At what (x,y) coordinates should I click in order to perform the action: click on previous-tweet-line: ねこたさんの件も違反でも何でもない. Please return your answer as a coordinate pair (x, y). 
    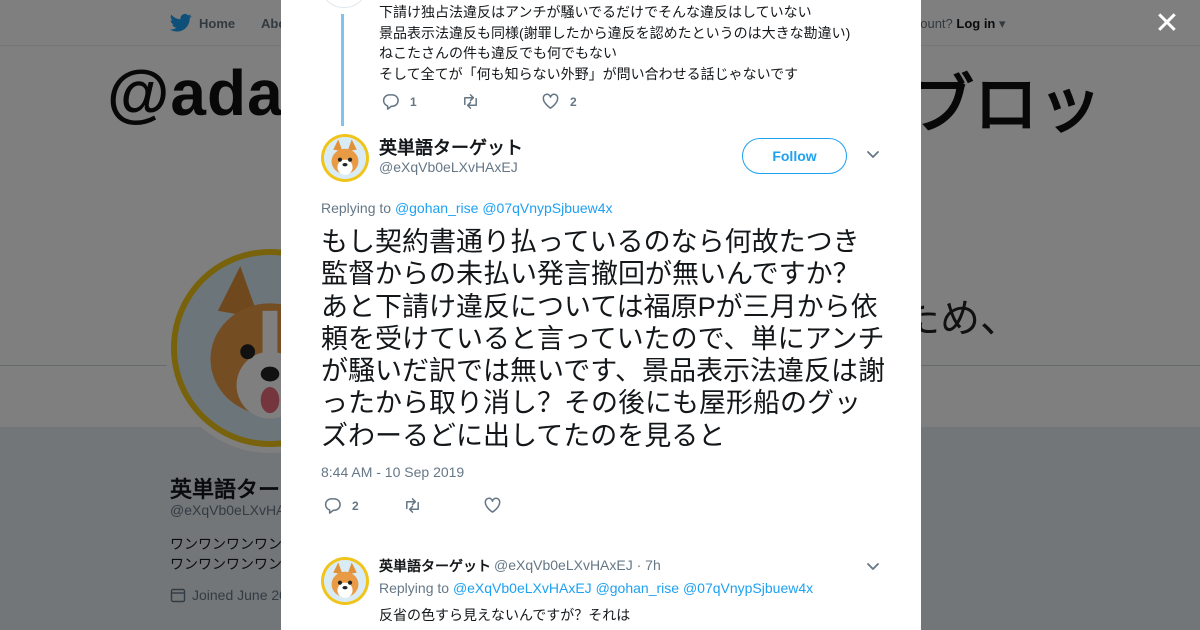
    Looking at the image, I should click on (498, 53).